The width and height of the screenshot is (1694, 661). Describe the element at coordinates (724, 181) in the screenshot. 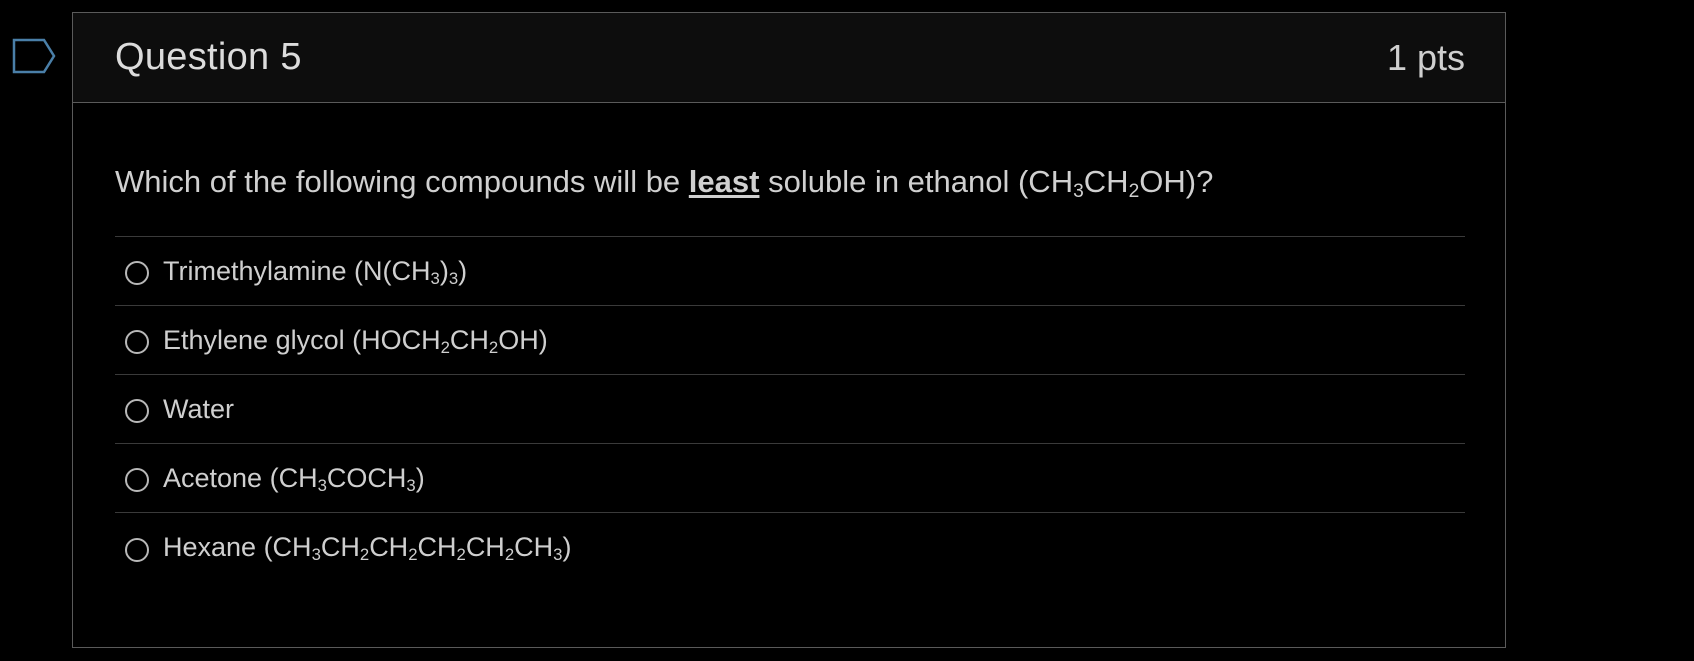

I see `prompt-emphasis: least` at that location.